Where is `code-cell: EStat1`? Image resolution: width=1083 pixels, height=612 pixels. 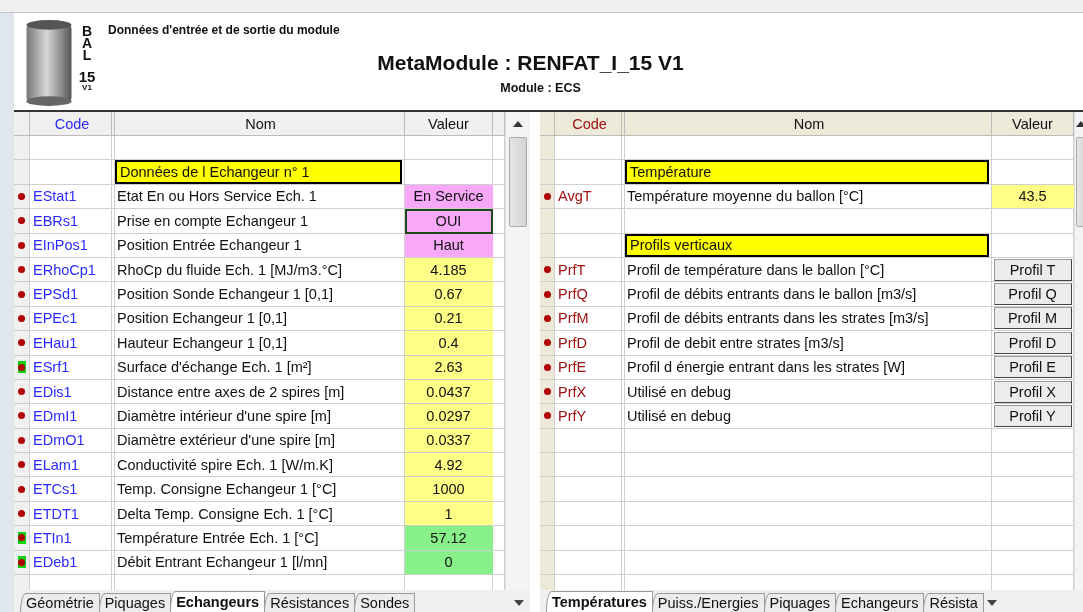
code-cell: EStat1 is located at coordinates (71, 197).